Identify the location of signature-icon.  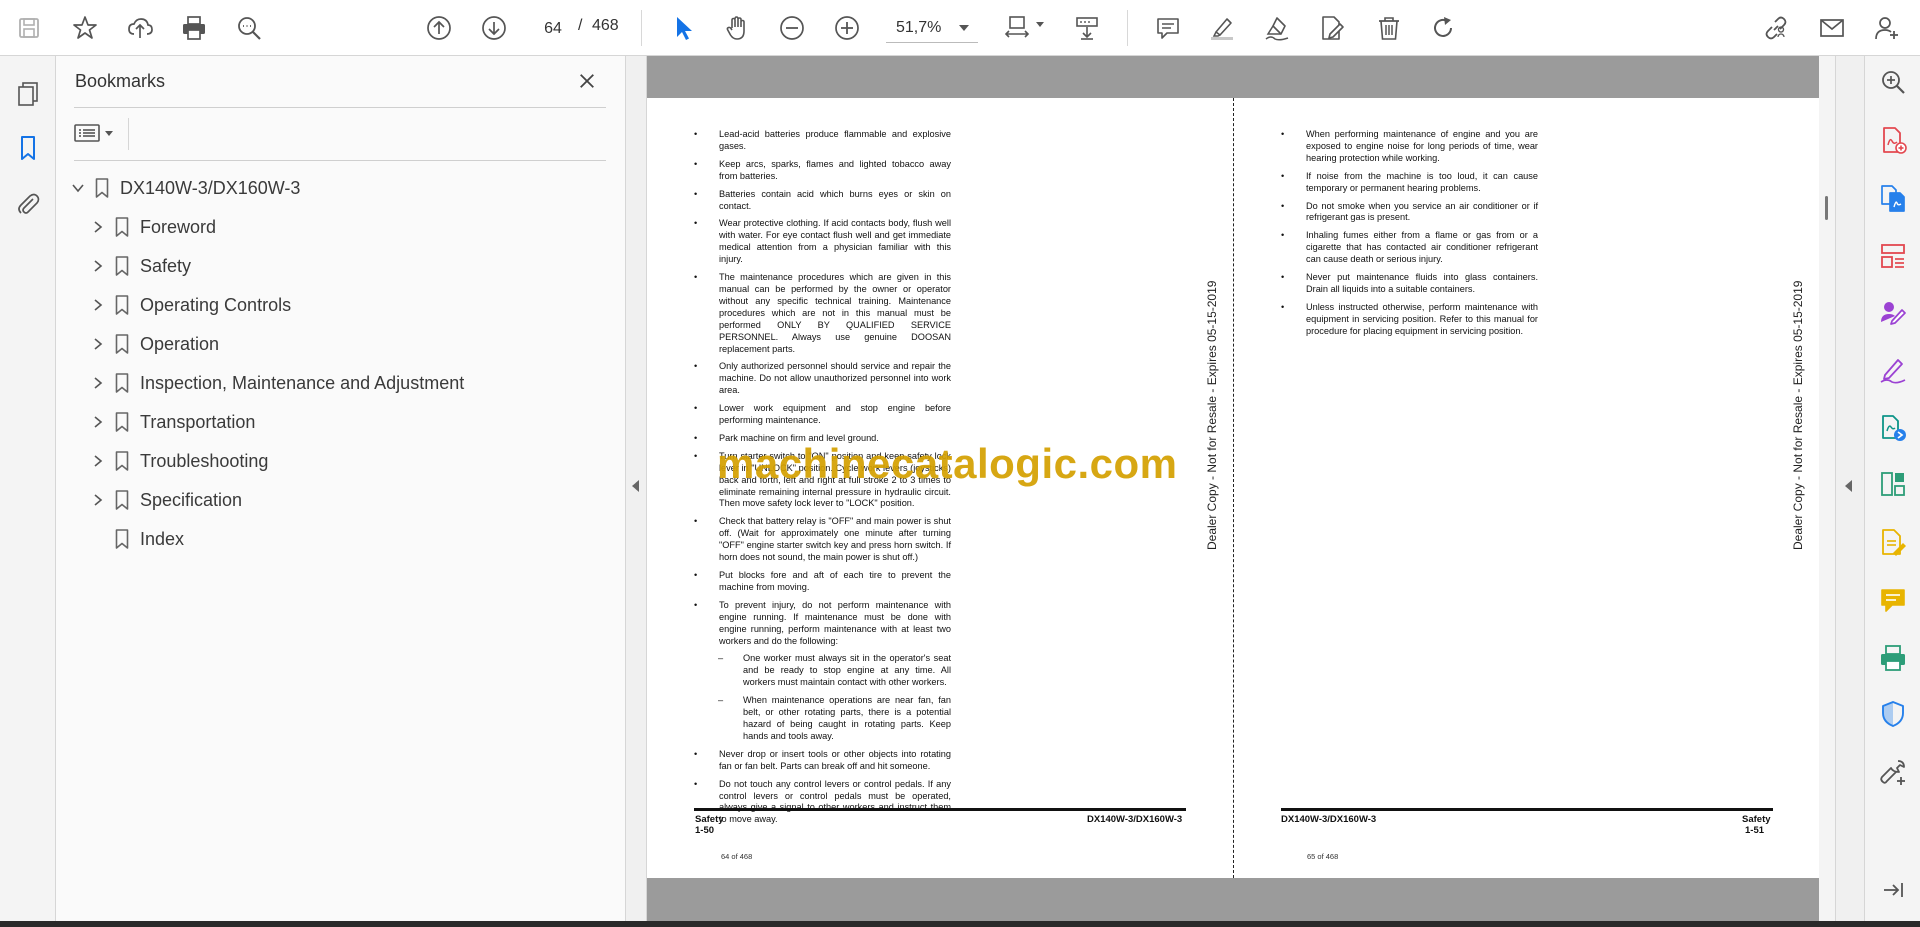
(1893, 370).